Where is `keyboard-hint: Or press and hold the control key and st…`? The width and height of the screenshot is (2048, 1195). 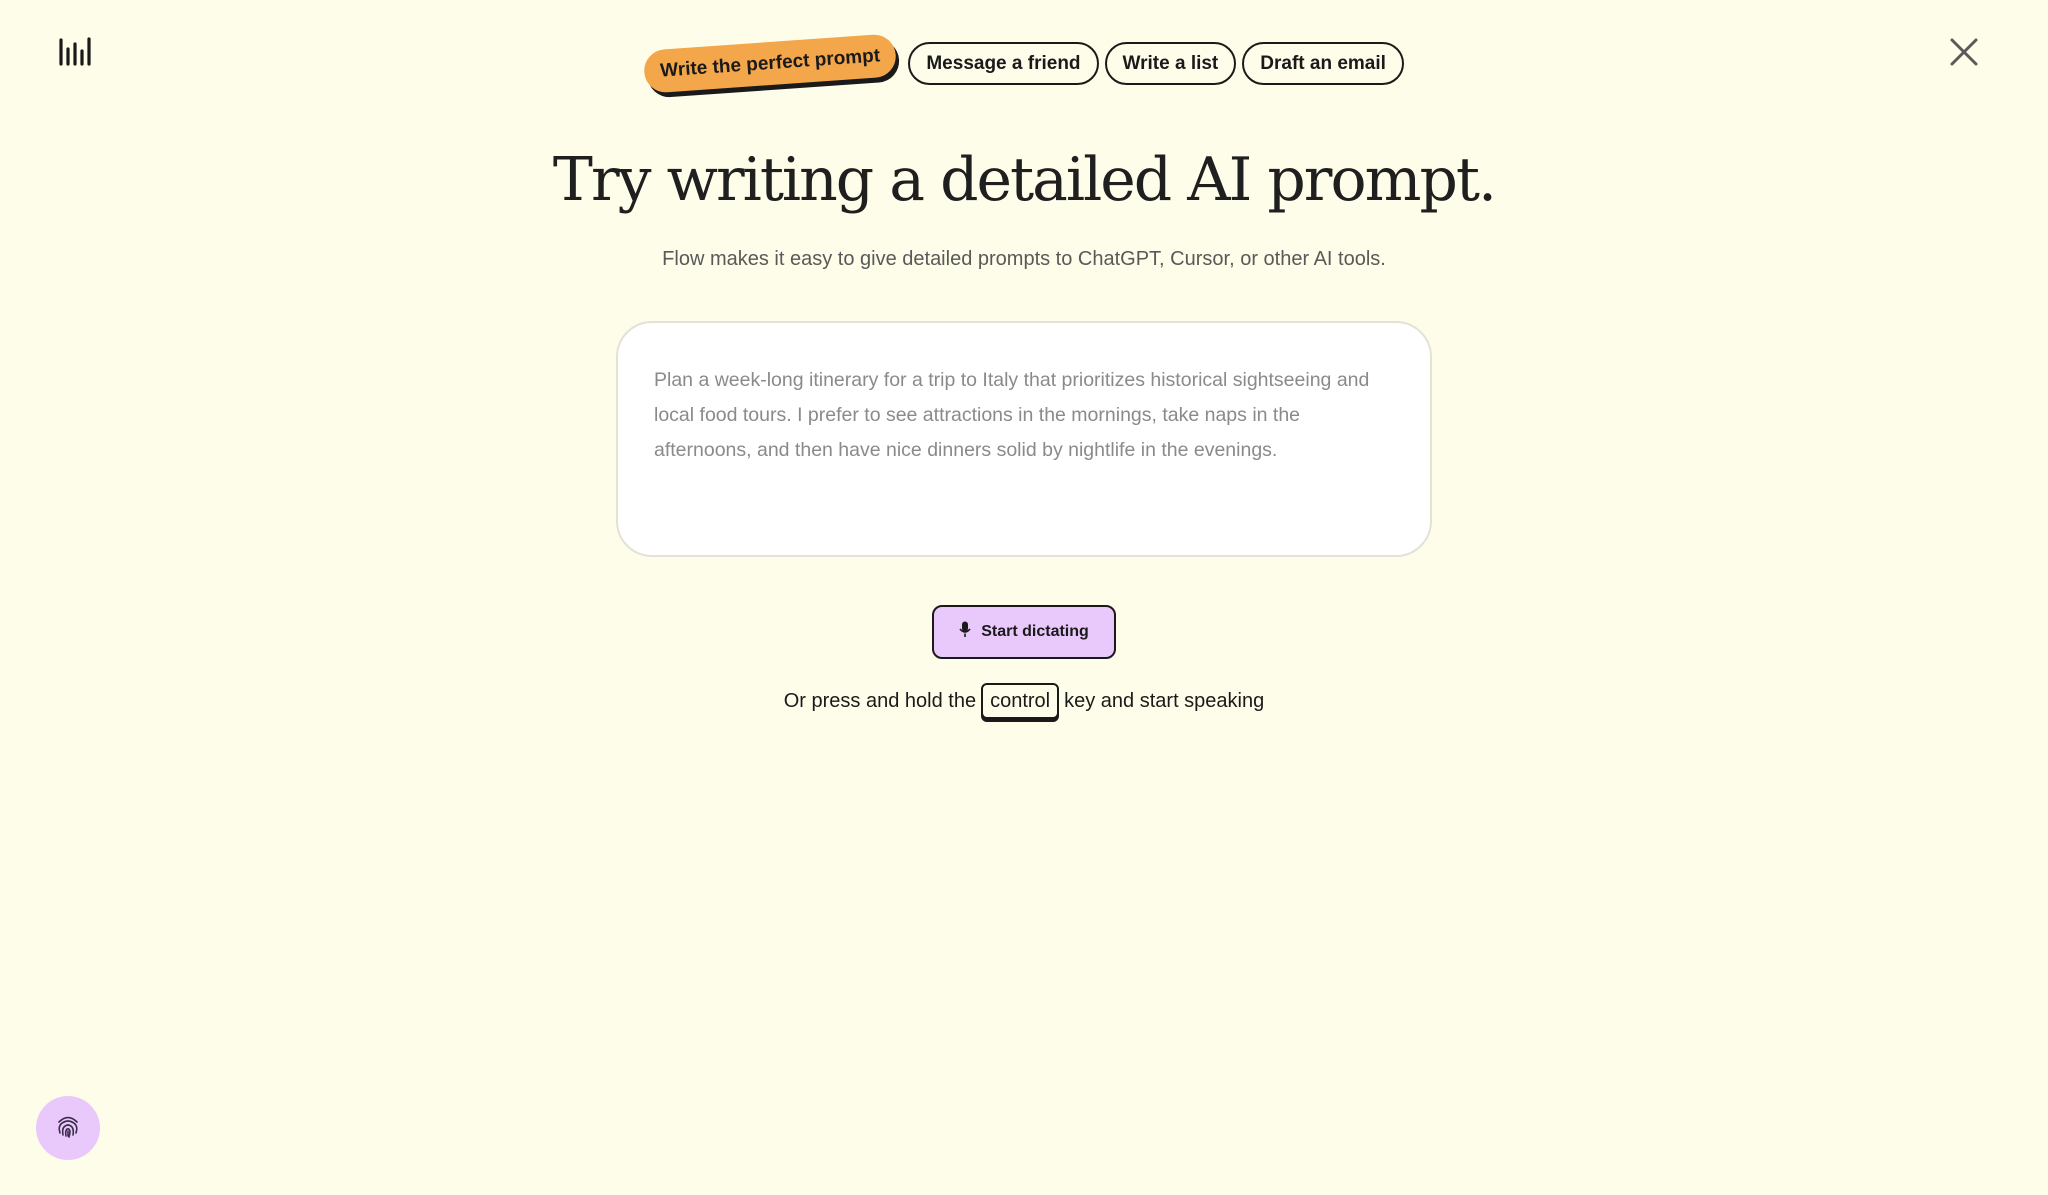
keyboard-hint: Or press and hold the control key and st… is located at coordinates (1024, 701).